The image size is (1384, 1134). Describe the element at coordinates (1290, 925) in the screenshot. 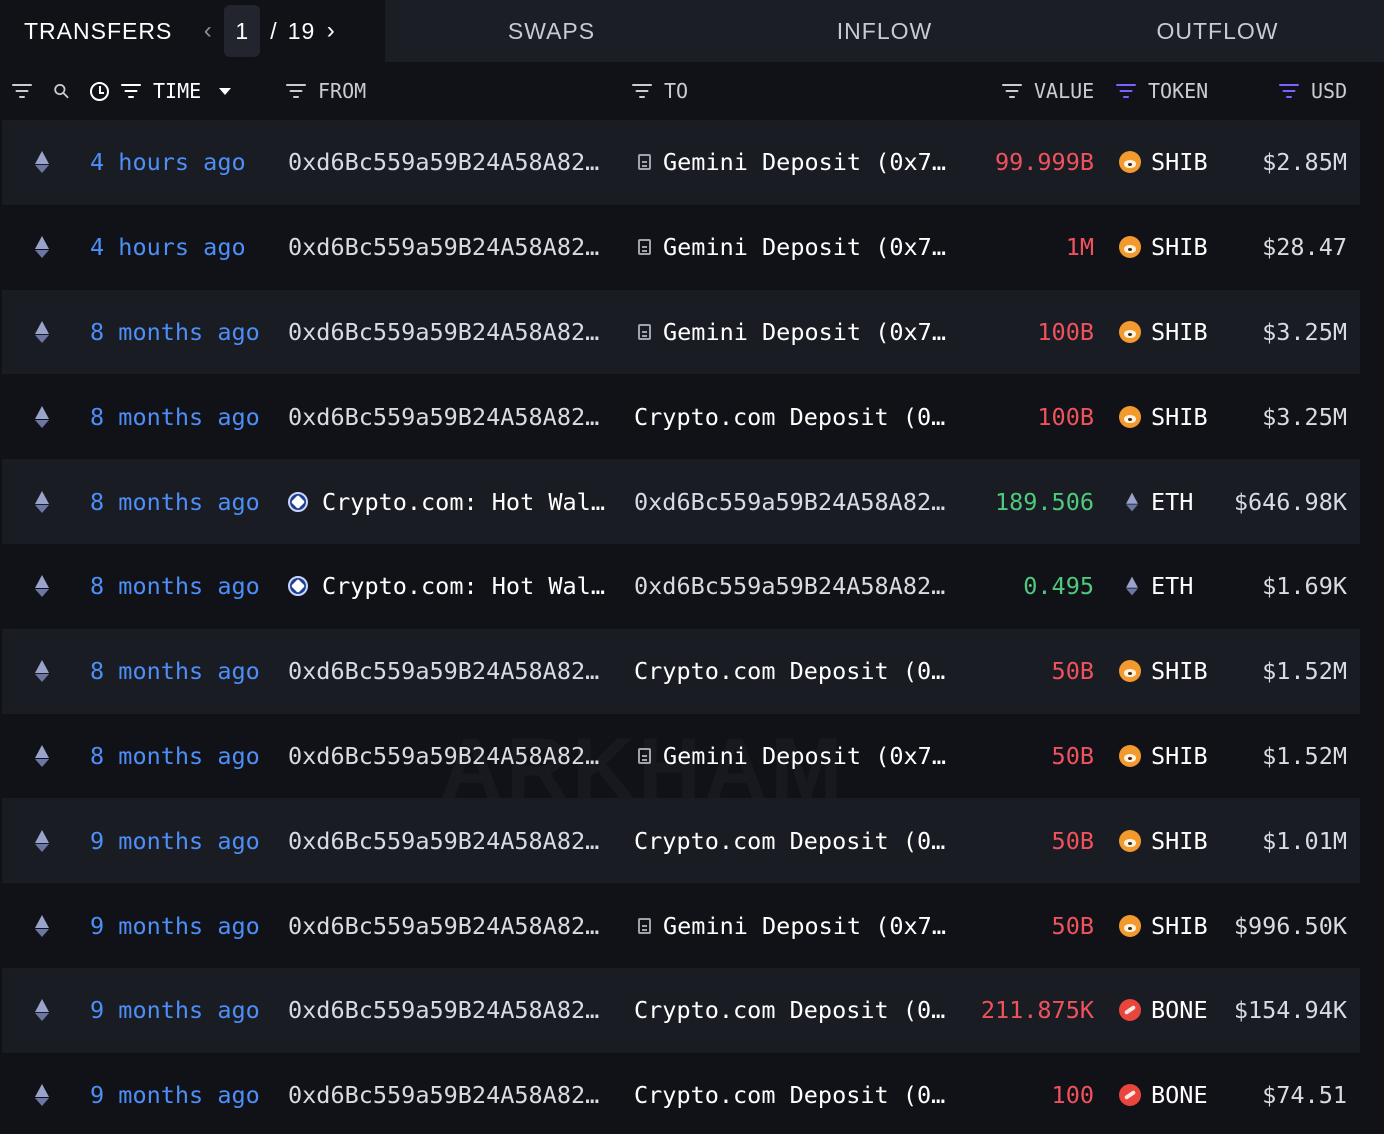

I see `usd-text: $996.50K` at that location.